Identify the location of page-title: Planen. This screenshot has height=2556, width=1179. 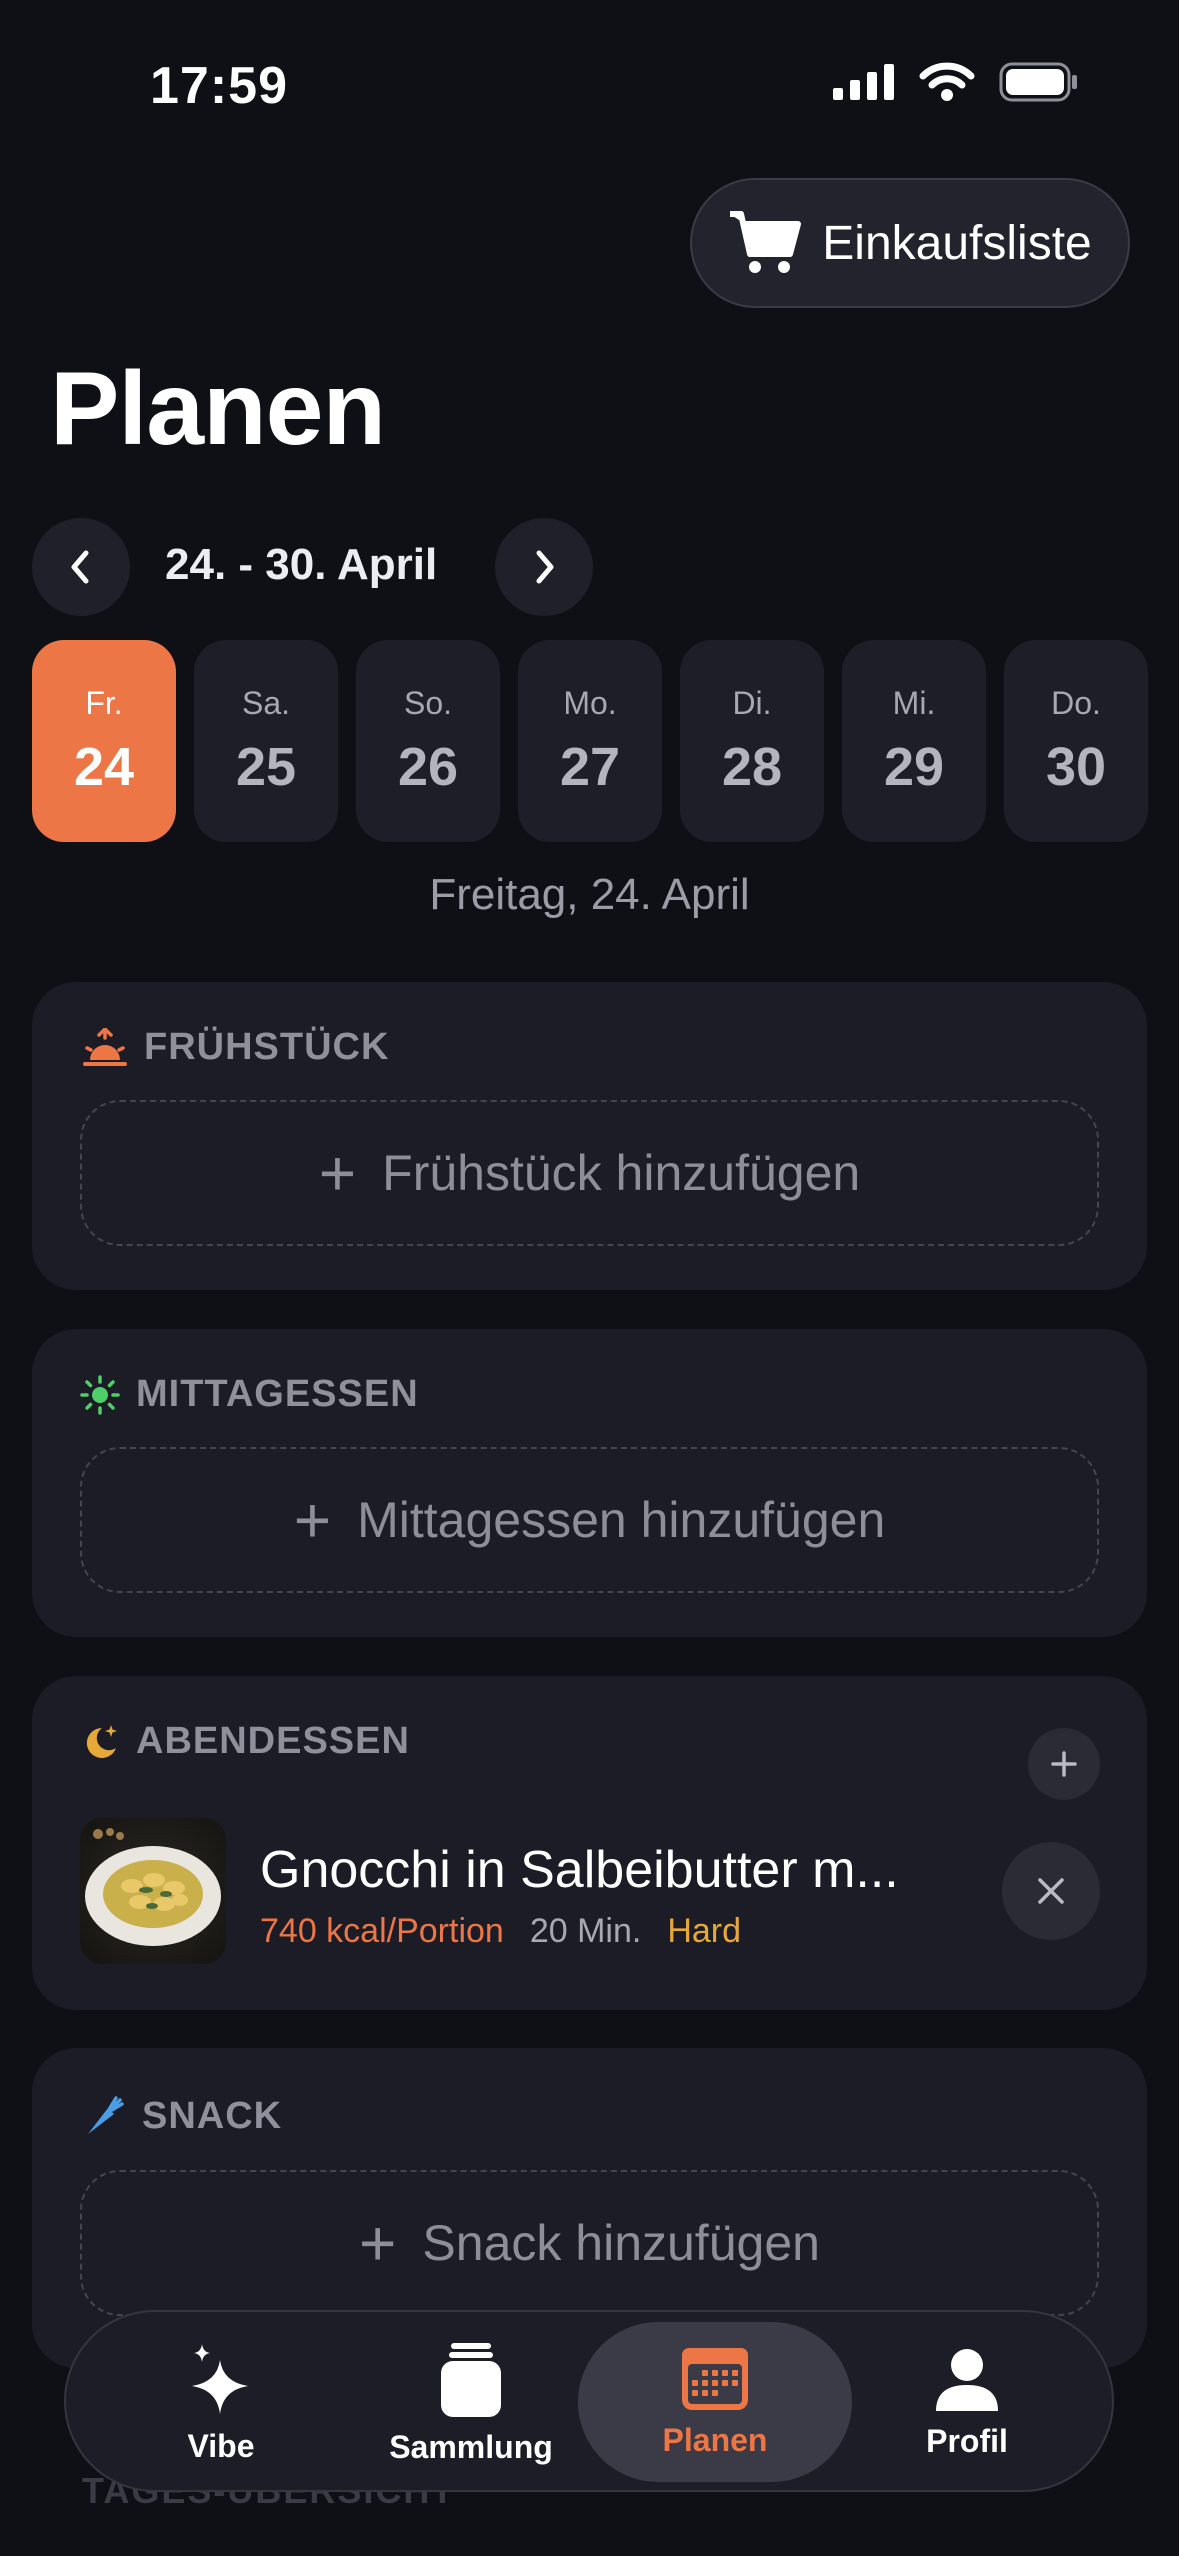
(218, 409).